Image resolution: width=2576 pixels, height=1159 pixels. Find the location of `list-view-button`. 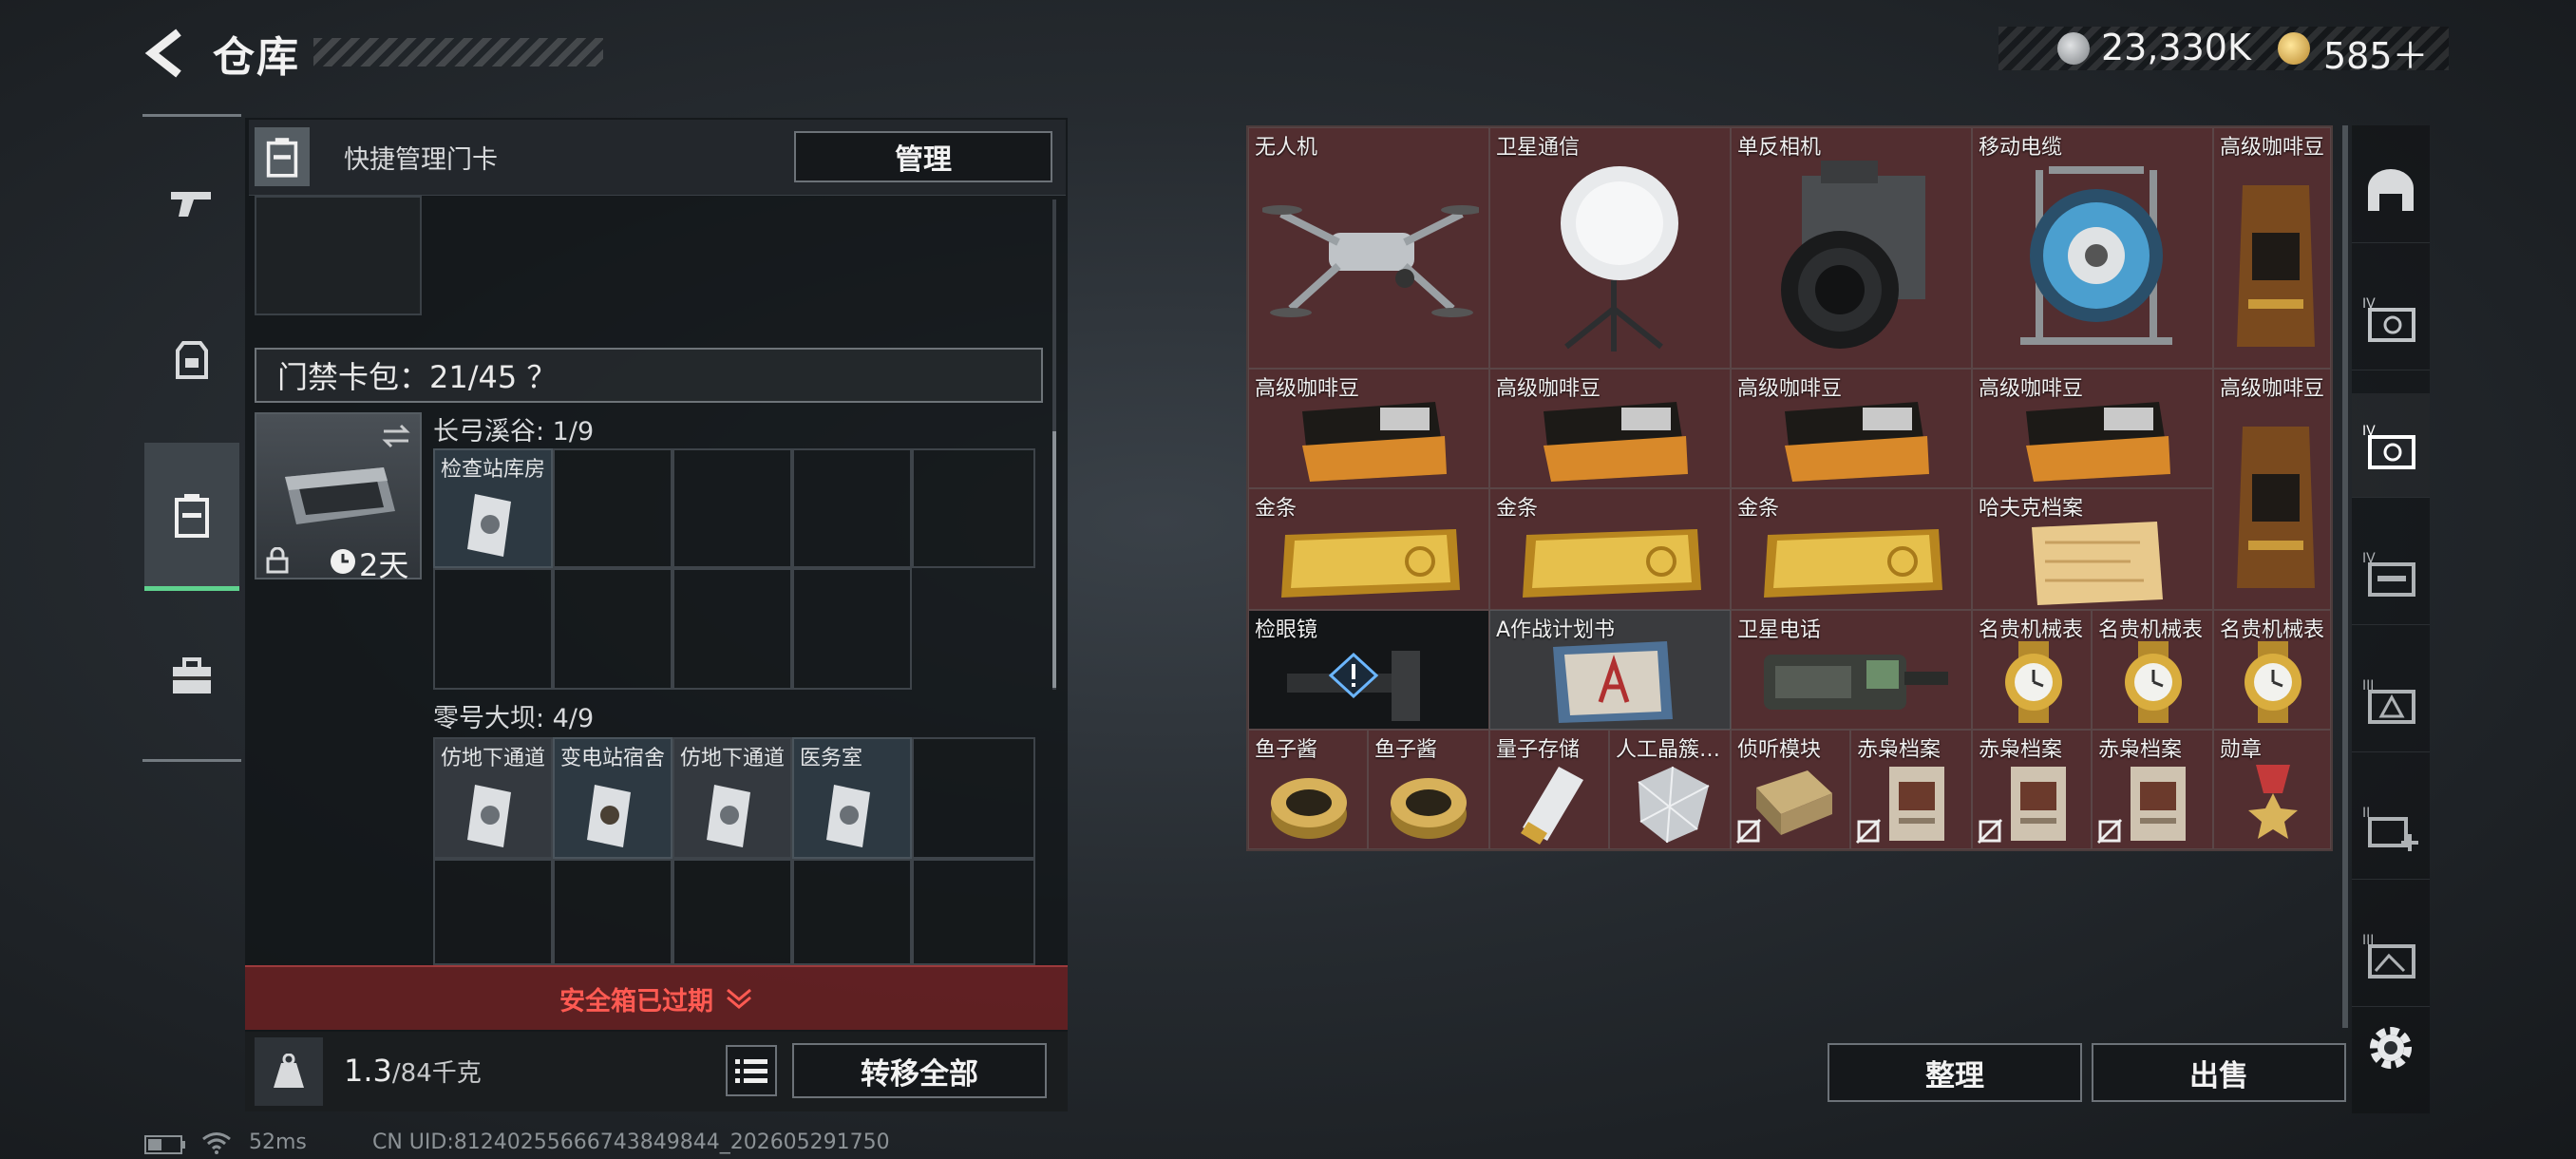

list-view-button is located at coordinates (751, 1070).